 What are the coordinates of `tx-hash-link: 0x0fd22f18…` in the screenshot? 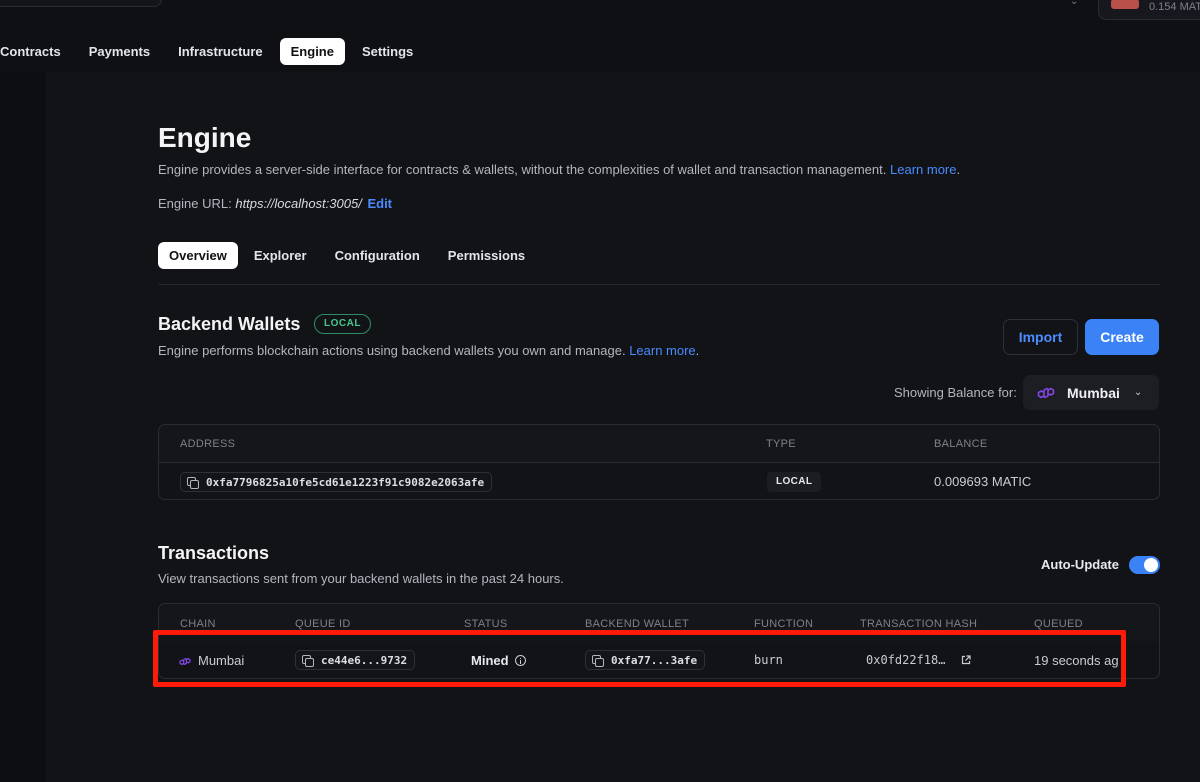 It's located at (918, 660).